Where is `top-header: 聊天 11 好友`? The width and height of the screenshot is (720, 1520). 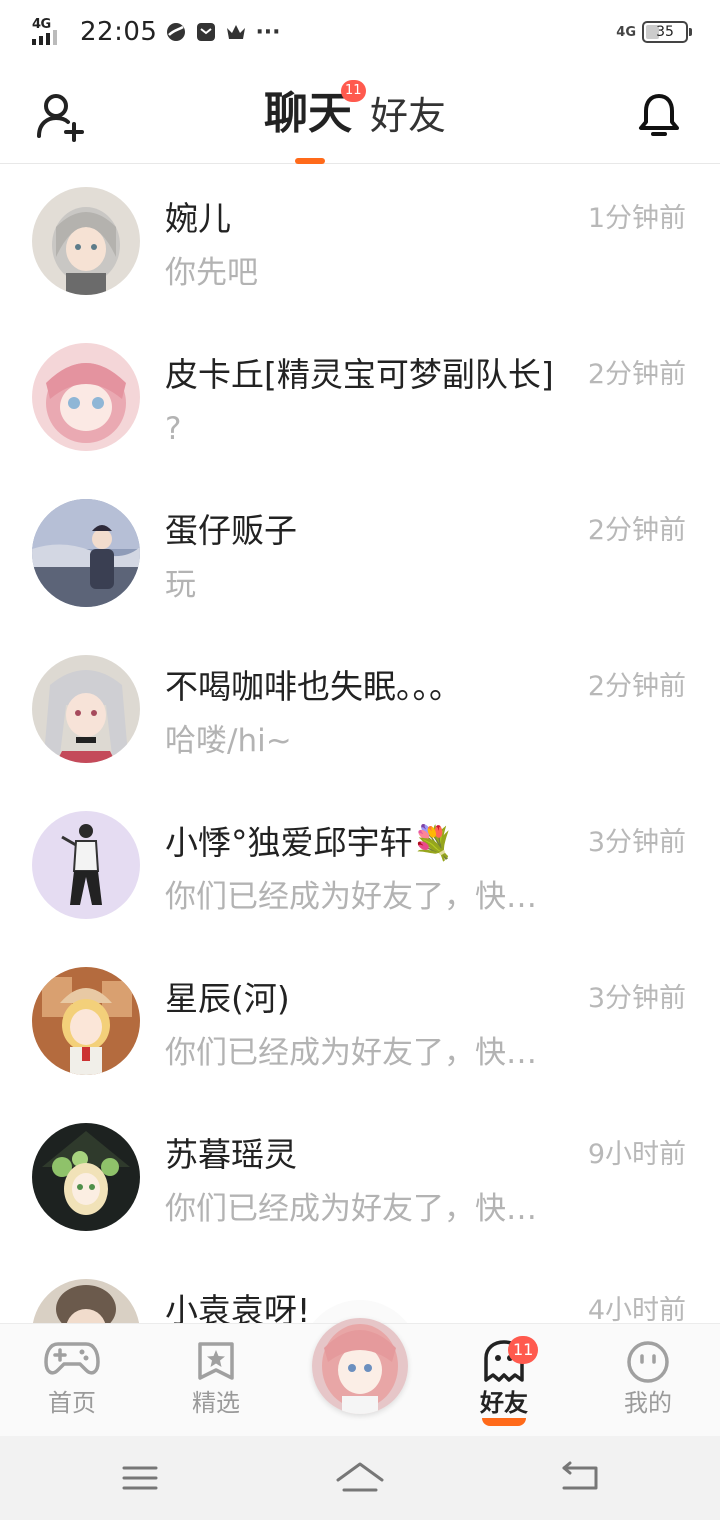
top-header: 聊天 11 好友 is located at coordinates (360, 114).